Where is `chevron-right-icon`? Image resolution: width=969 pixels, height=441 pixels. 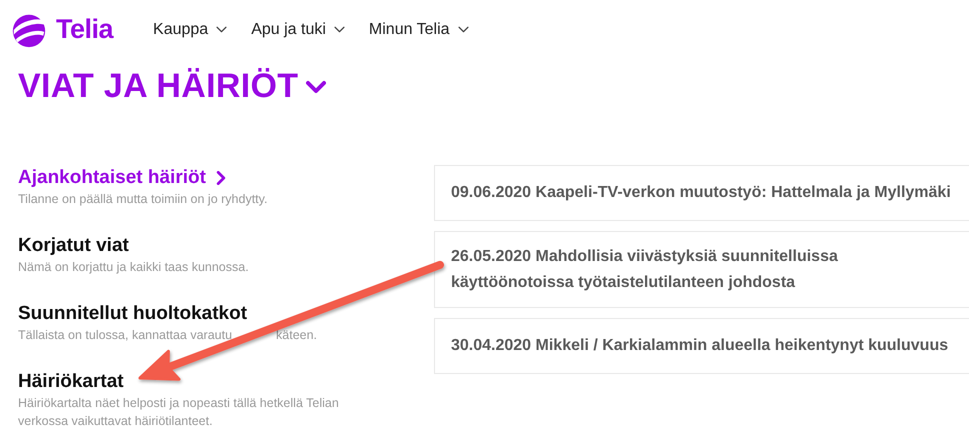
chevron-right-icon is located at coordinates (221, 178).